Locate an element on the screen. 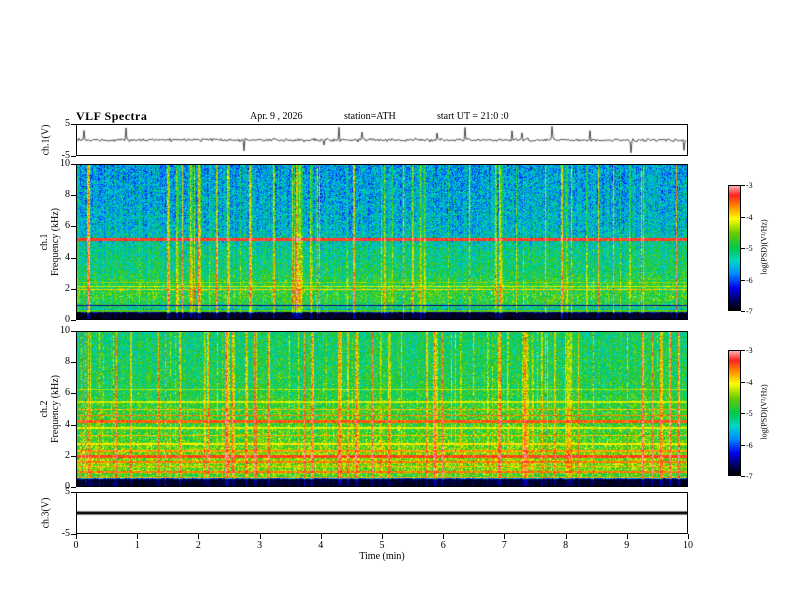 This screenshot has height=612, width=792. x-tick-label: 2 is located at coordinates (198, 545).